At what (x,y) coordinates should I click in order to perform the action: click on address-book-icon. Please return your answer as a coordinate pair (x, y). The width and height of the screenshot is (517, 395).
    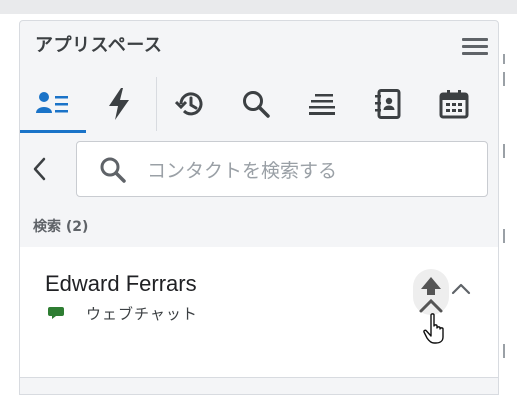
    Looking at the image, I should click on (388, 104).